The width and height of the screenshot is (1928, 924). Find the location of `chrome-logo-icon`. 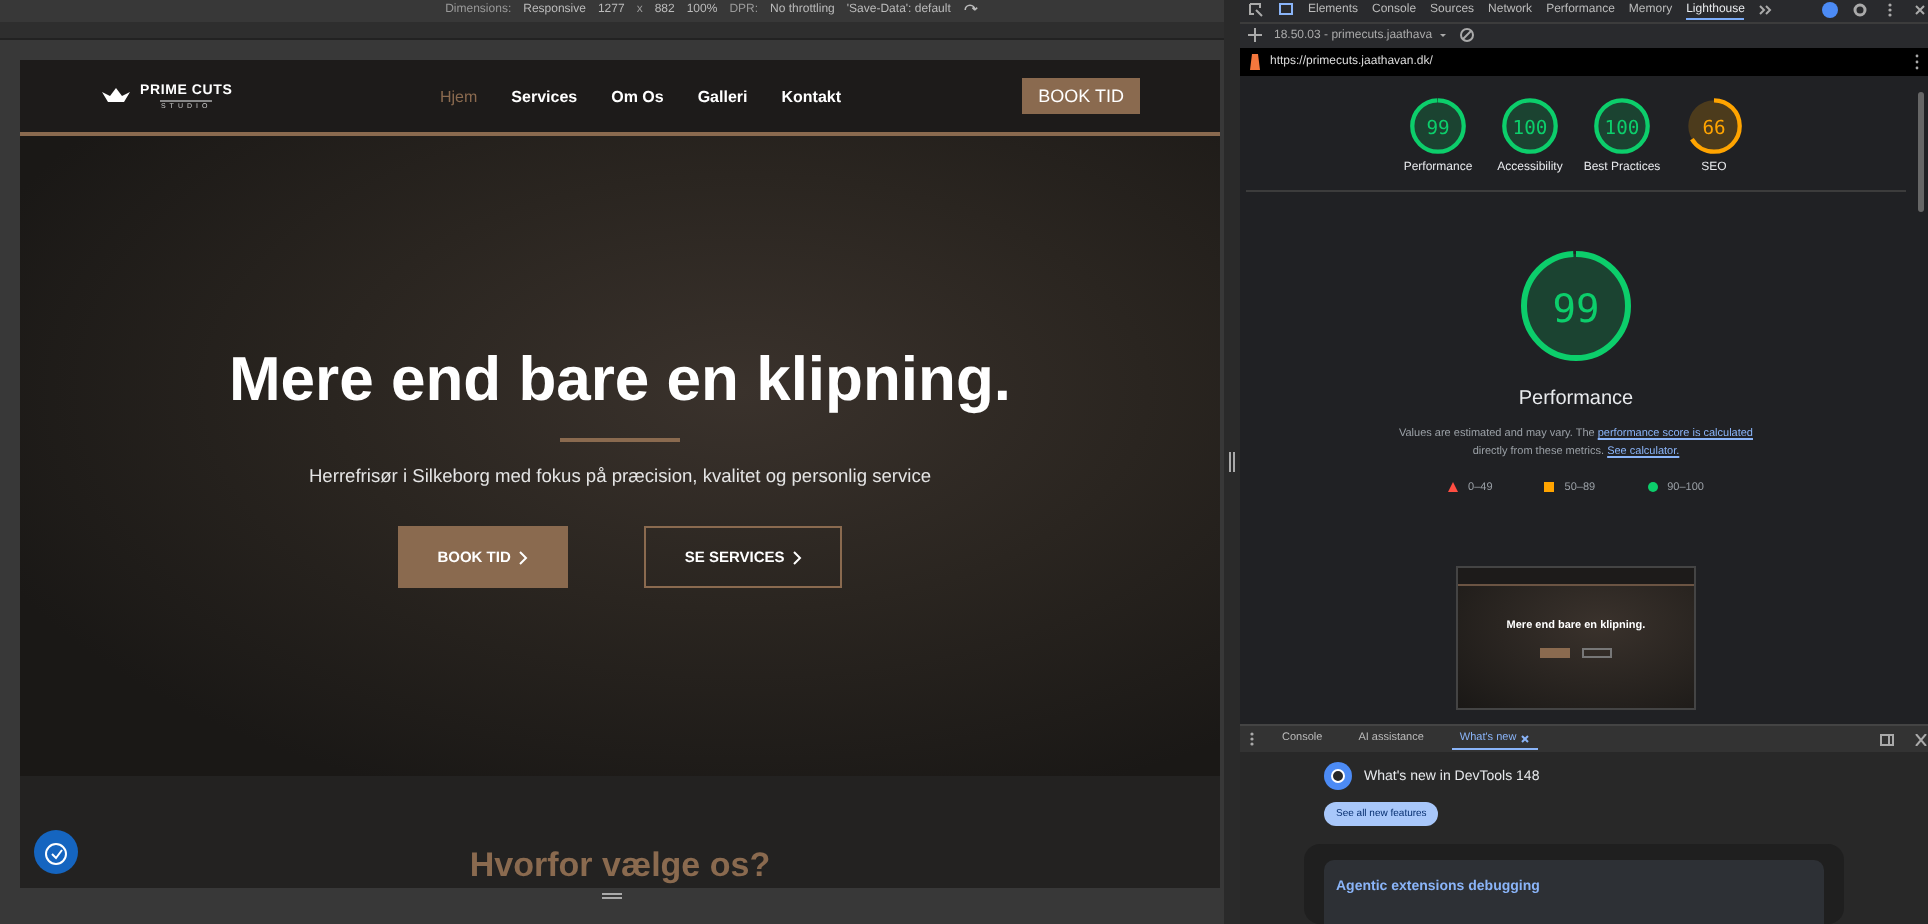

chrome-logo-icon is located at coordinates (1338, 776).